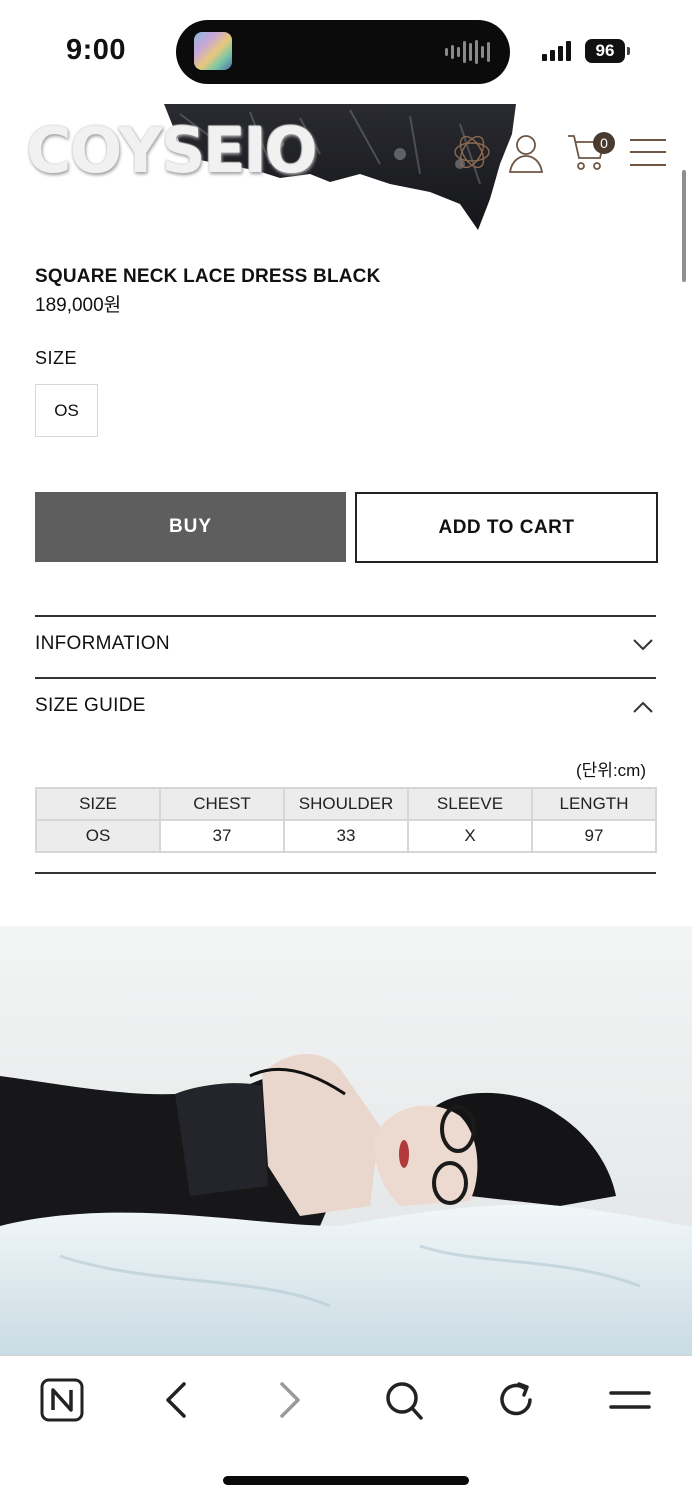 This screenshot has width=692, height=1501. What do you see at coordinates (594, 804) in the screenshot?
I see `table-header-cell: LENGTH` at bounding box center [594, 804].